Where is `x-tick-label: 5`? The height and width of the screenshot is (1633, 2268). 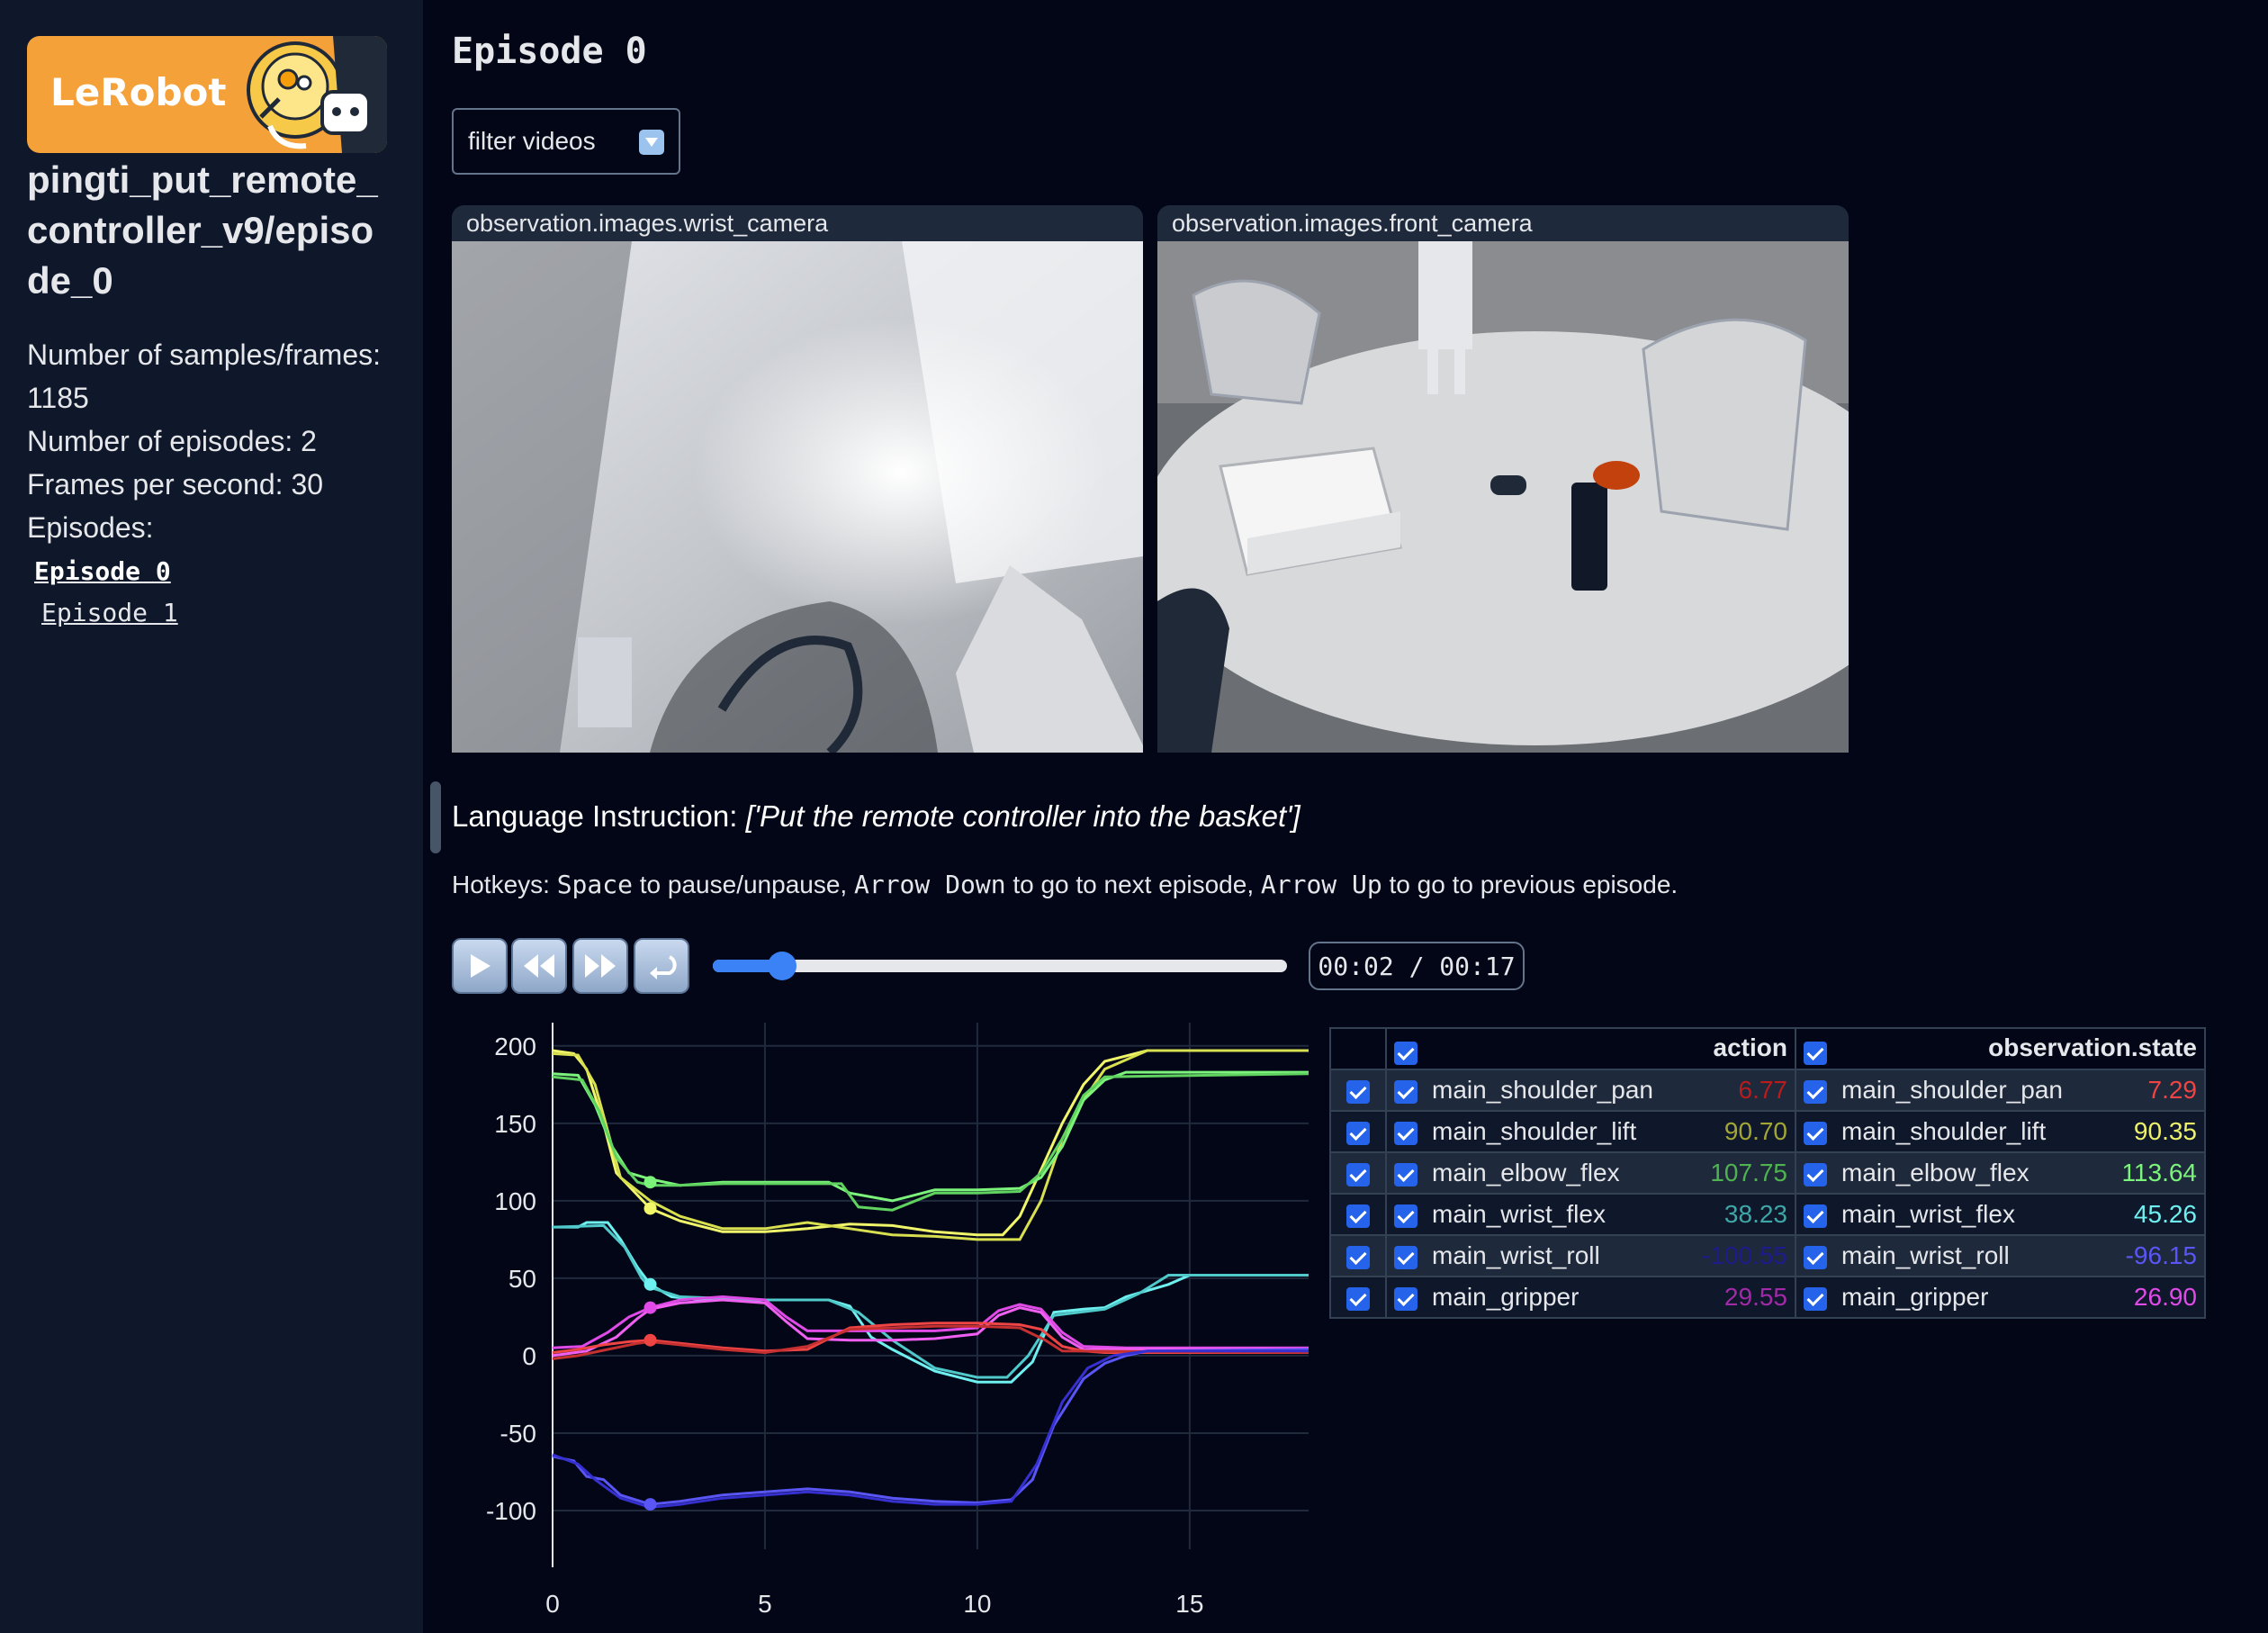 x-tick-label: 5 is located at coordinates (765, 1604).